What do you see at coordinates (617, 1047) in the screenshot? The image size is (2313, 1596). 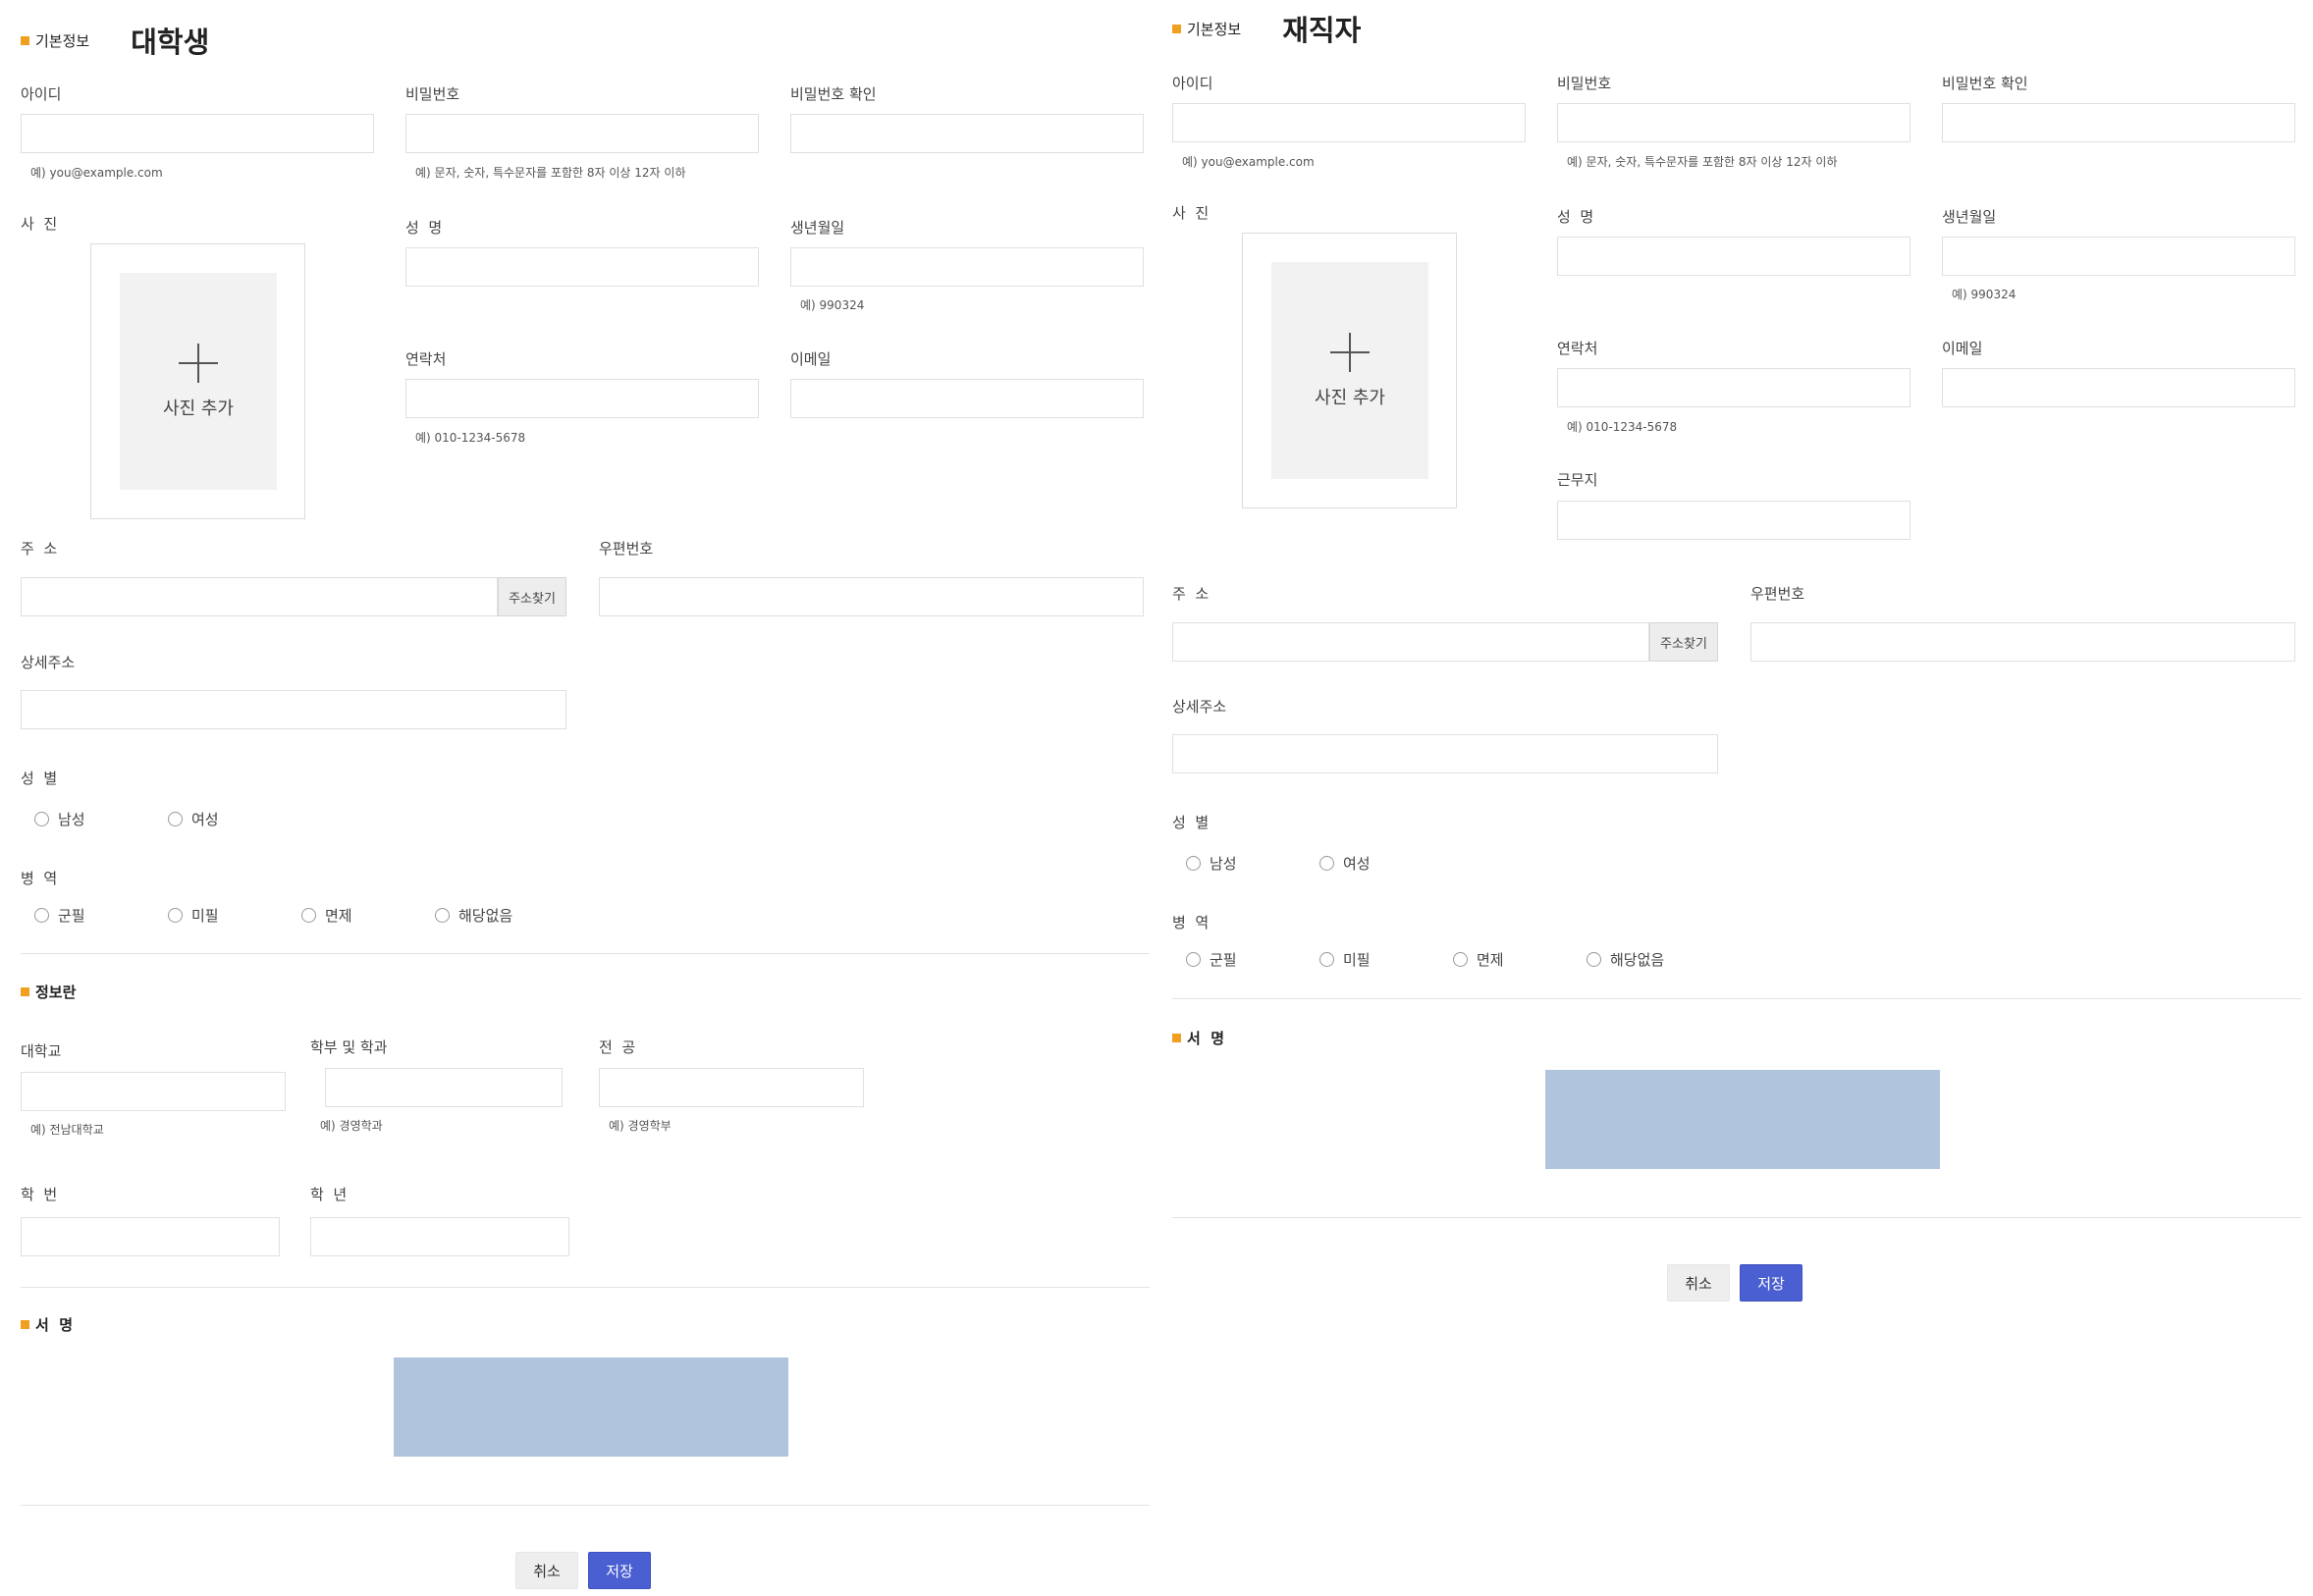 I see `major-label: 전 공` at bounding box center [617, 1047].